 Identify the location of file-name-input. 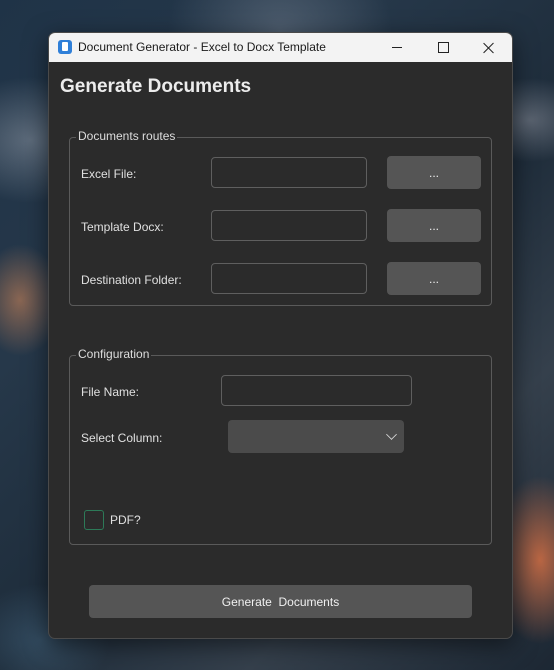
(316, 390).